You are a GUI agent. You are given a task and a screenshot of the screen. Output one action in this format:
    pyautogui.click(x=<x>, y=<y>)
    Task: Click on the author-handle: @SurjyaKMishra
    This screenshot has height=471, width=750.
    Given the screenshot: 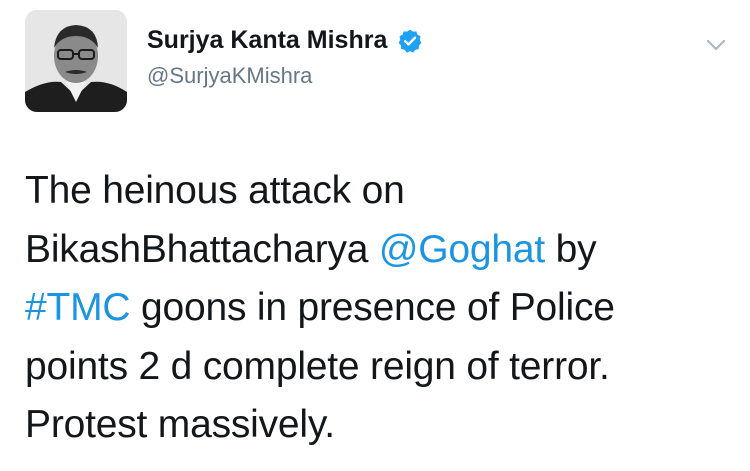 What is the action you would take?
    pyautogui.click(x=229, y=76)
    